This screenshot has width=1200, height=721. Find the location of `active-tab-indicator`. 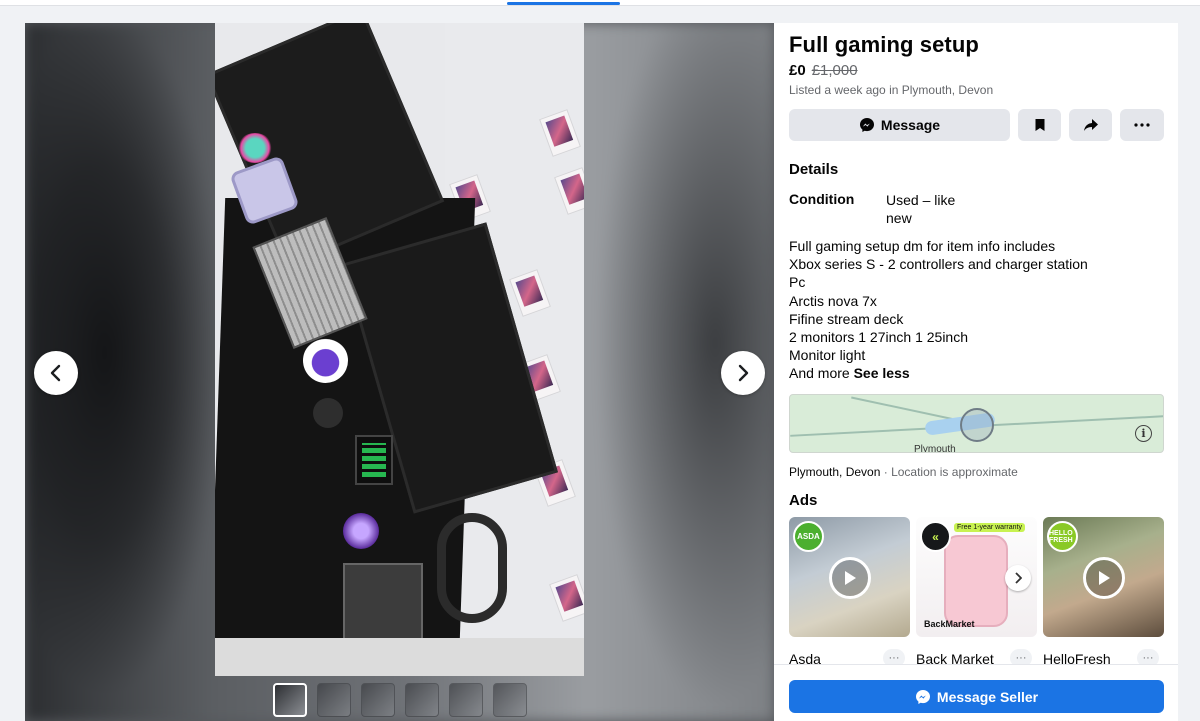

active-tab-indicator is located at coordinates (563, 3).